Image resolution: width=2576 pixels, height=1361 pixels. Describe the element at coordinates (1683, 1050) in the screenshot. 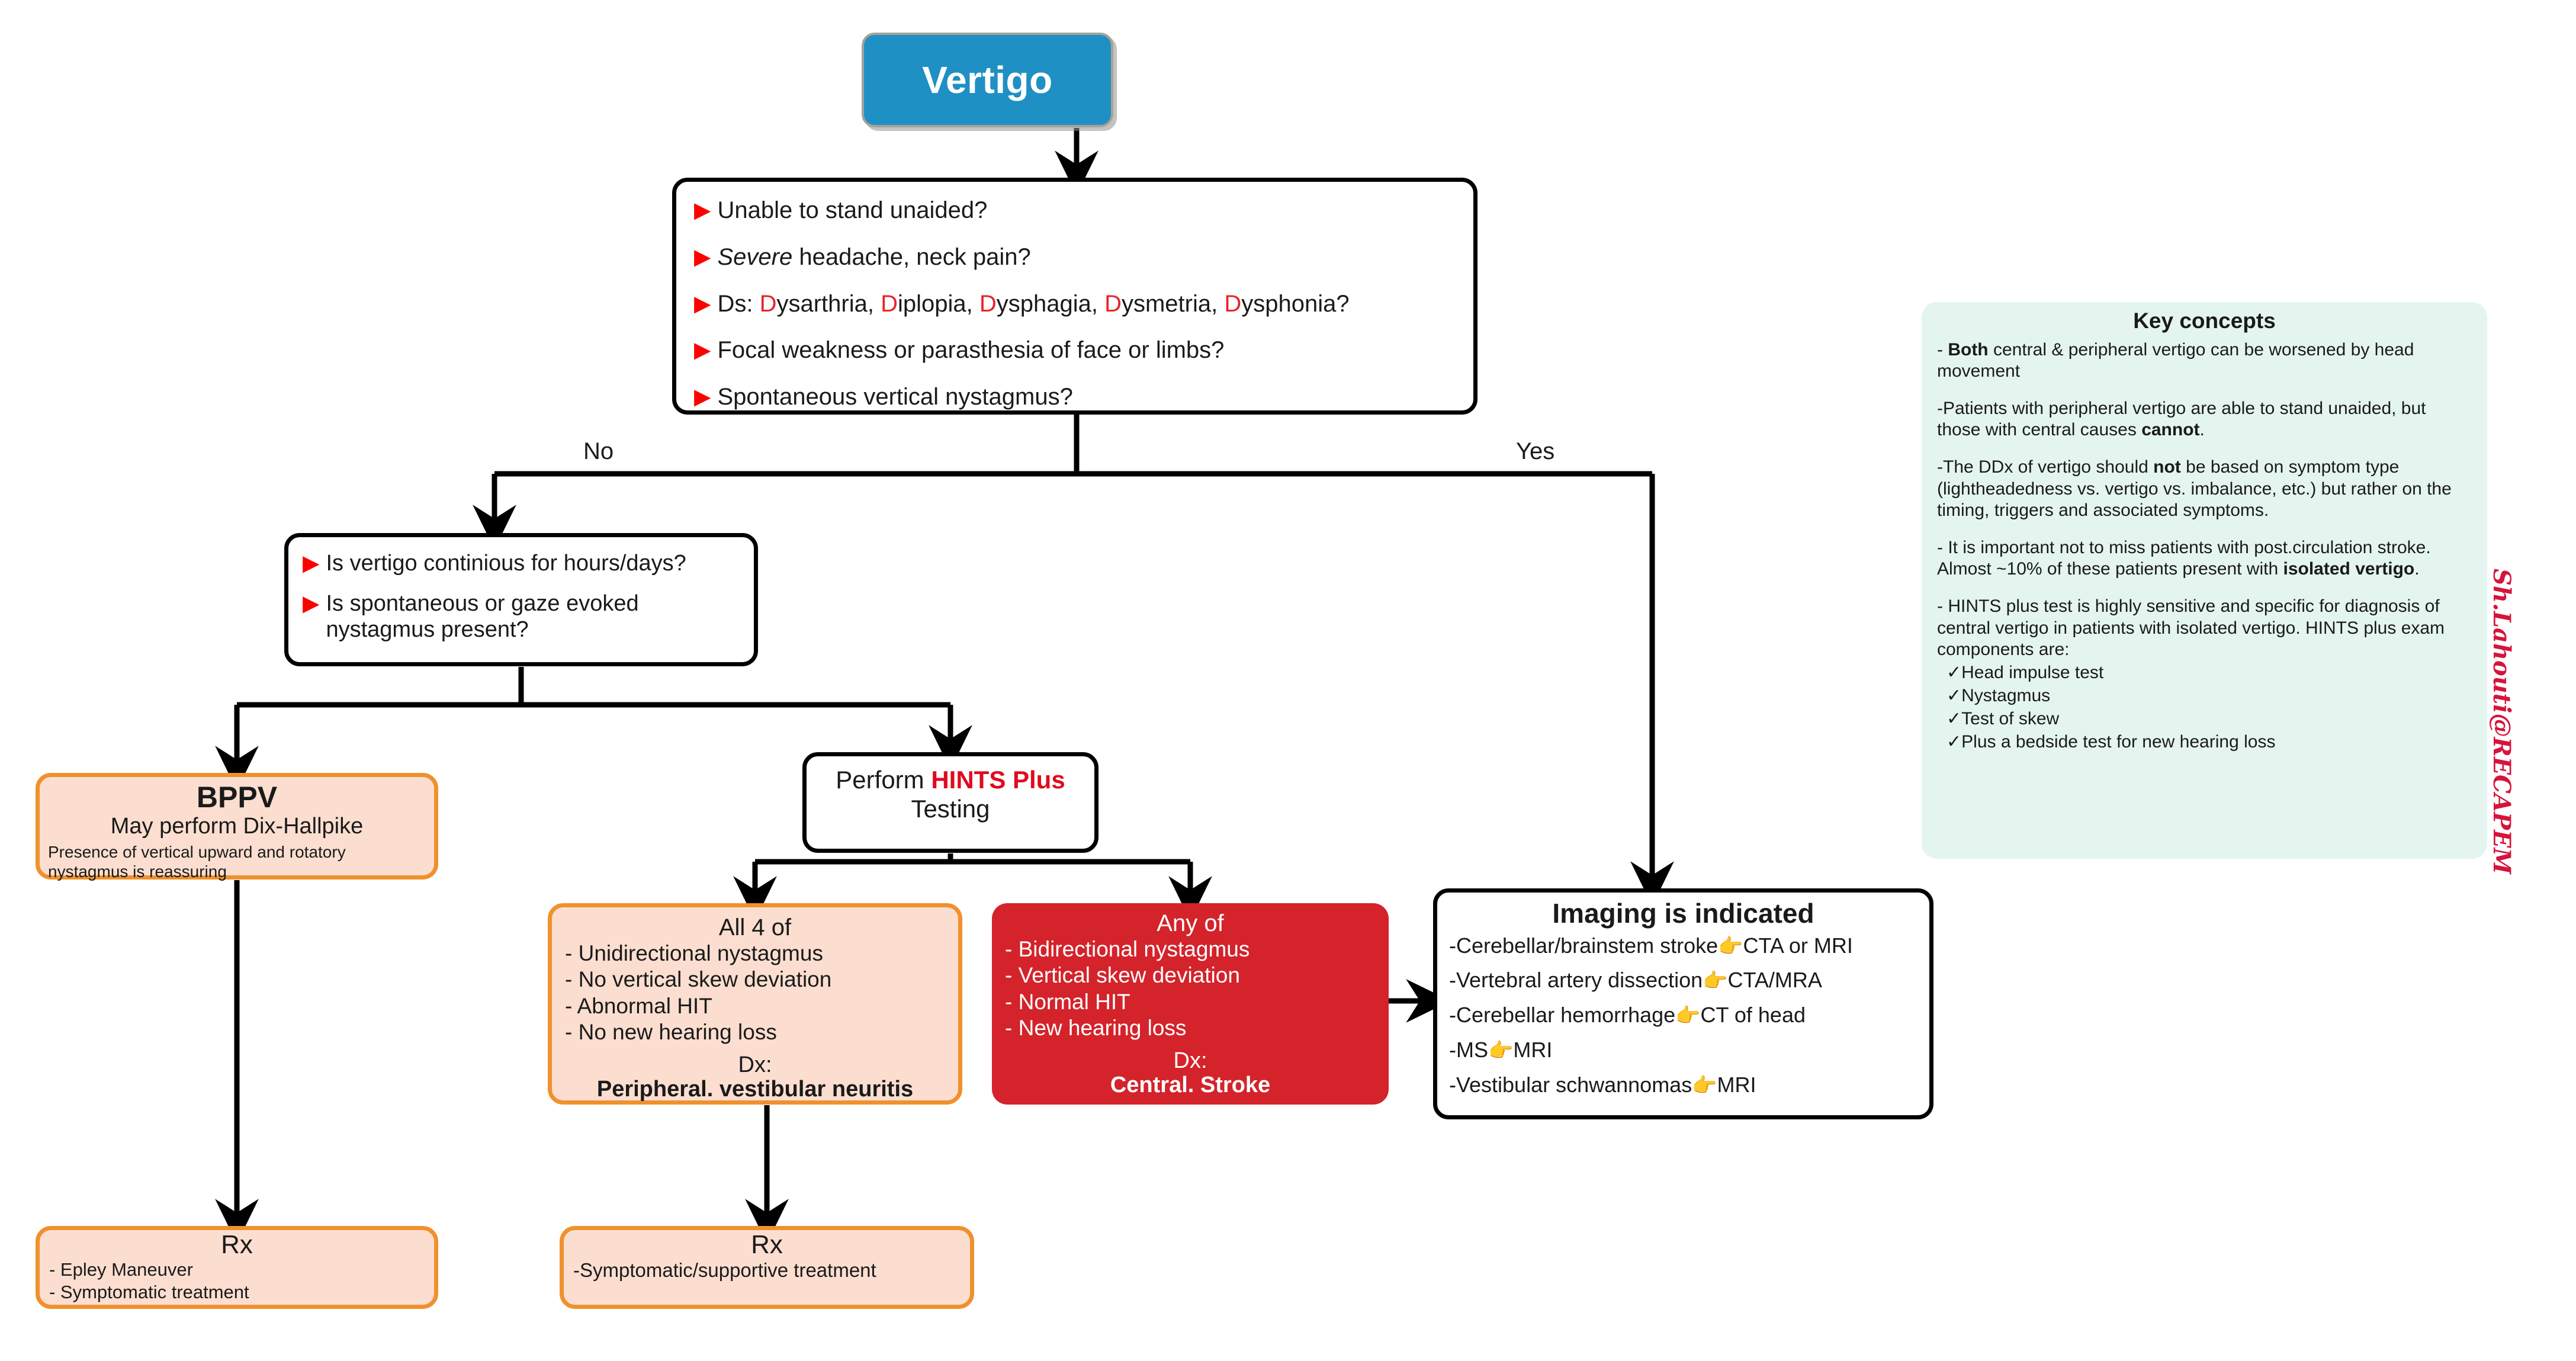

I see `imaging-item: -MS👉MRI` at that location.